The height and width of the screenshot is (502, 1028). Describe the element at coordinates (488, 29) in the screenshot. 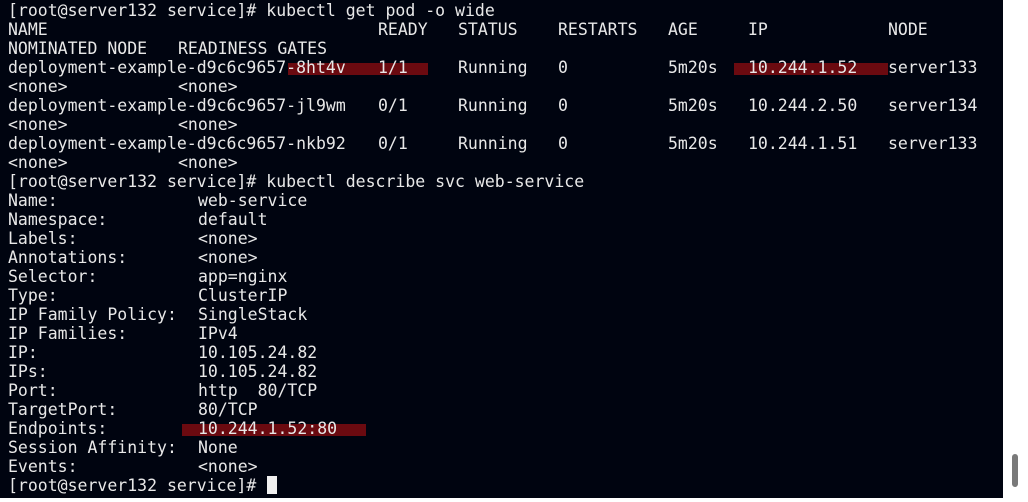

I see `header-status: STATUS` at that location.